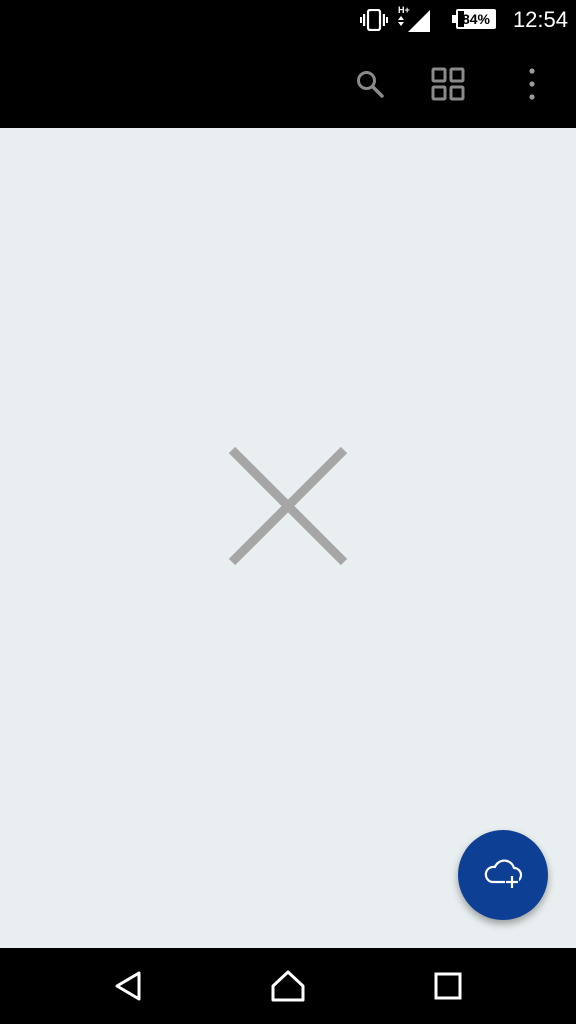 Image resolution: width=576 pixels, height=1024 pixels. Describe the element at coordinates (540, 19) in the screenshot. I see `clock: 12:54` at that location.